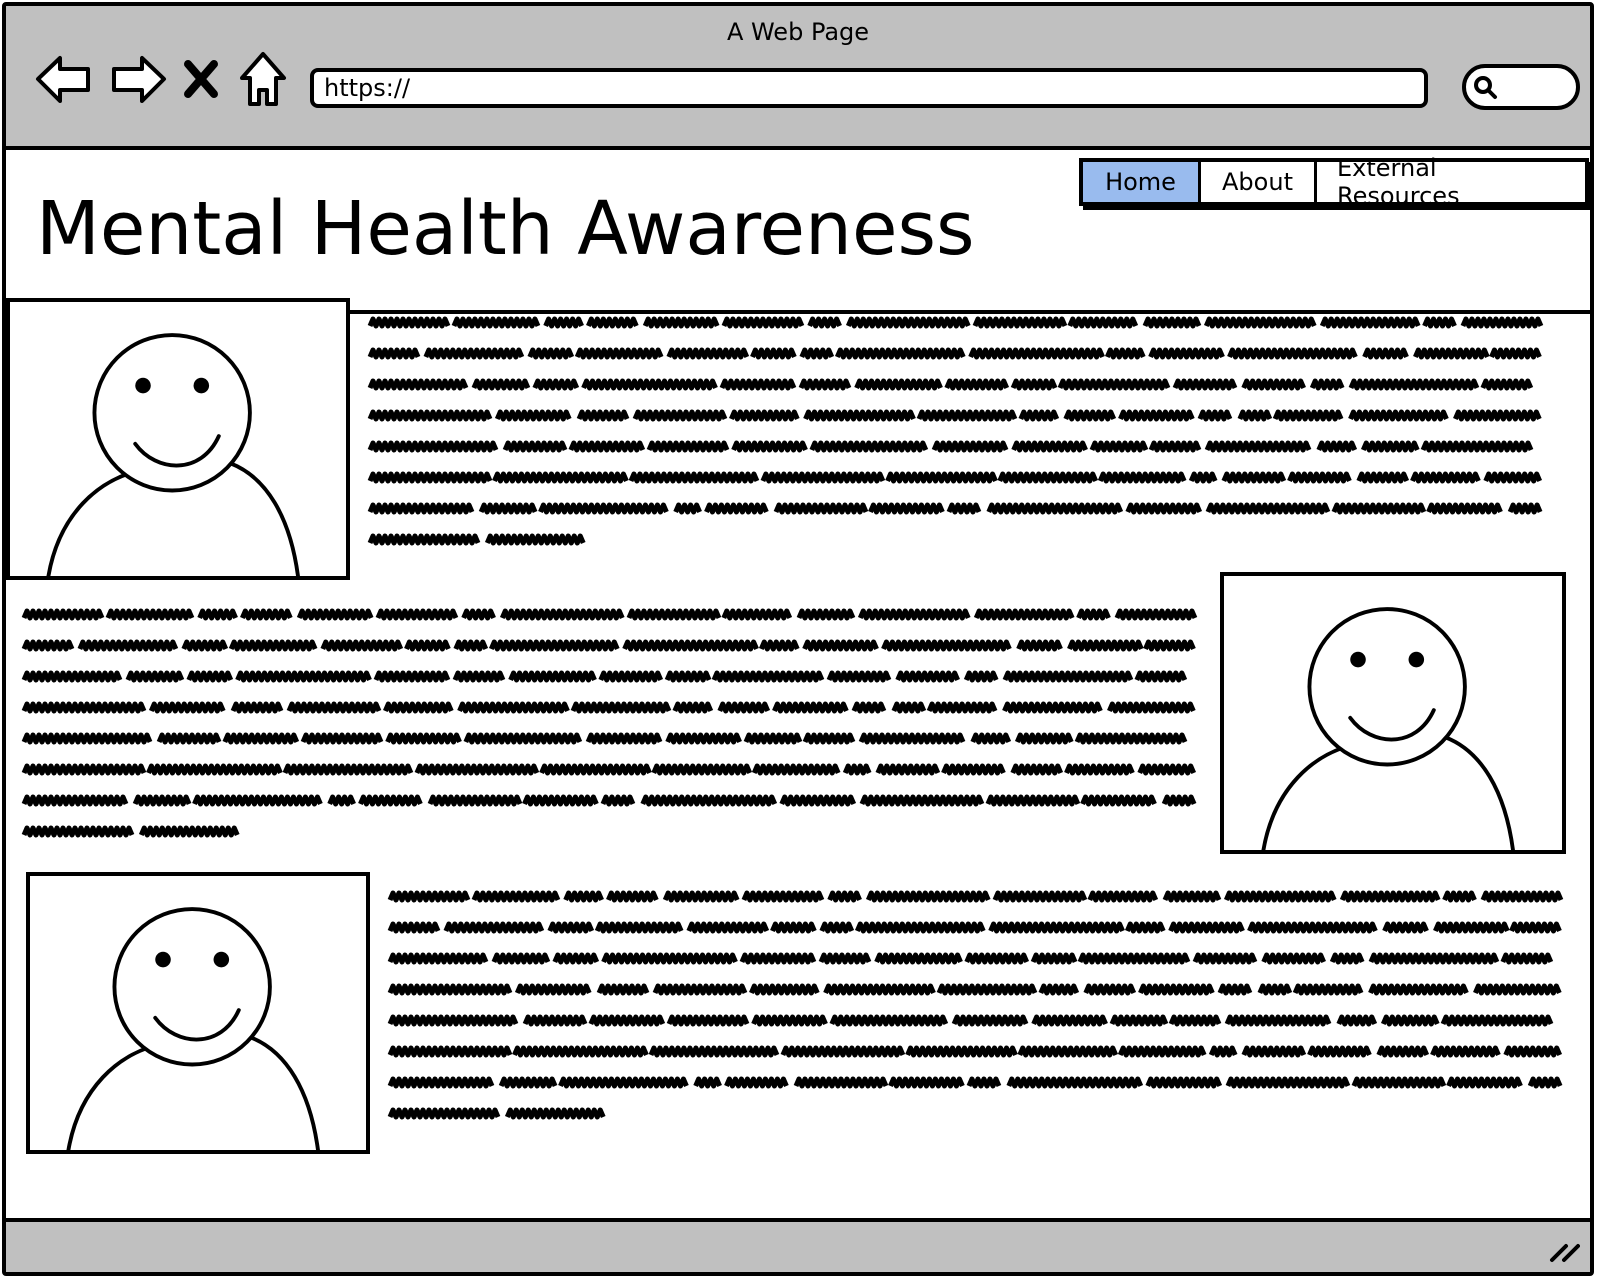  Describe the element at coordinates (201, 79) in the screenshot. I see `stop-button` at that location.